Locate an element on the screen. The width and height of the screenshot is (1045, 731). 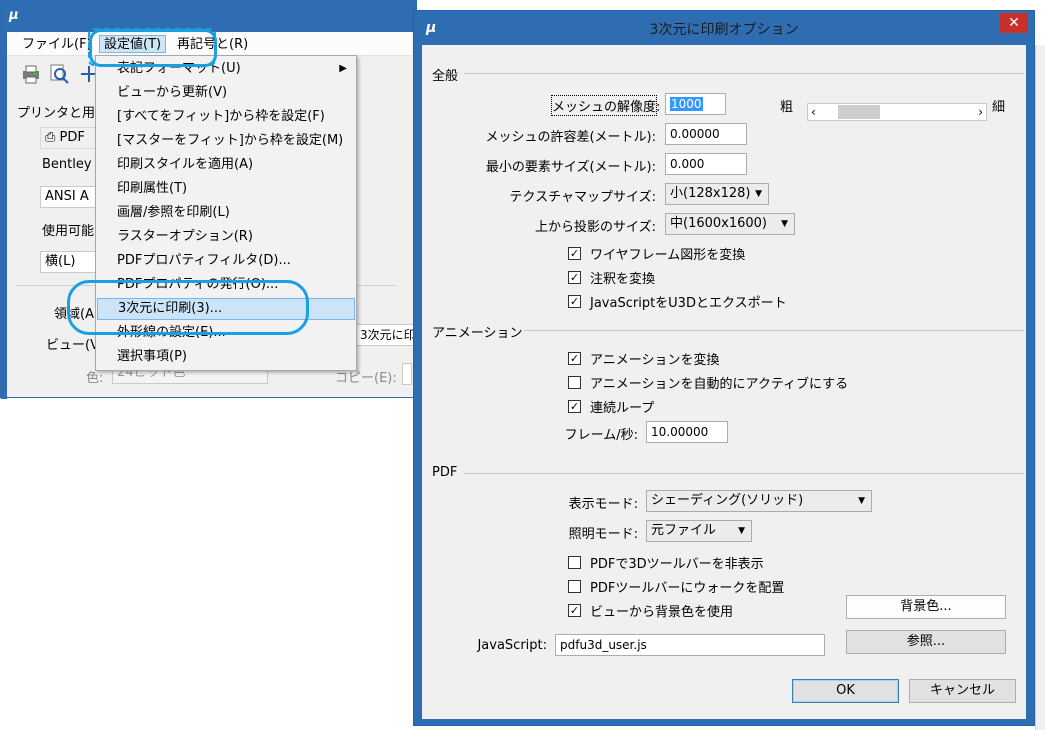
fps-input: 10.00000 is located at coordinates (687, 432).